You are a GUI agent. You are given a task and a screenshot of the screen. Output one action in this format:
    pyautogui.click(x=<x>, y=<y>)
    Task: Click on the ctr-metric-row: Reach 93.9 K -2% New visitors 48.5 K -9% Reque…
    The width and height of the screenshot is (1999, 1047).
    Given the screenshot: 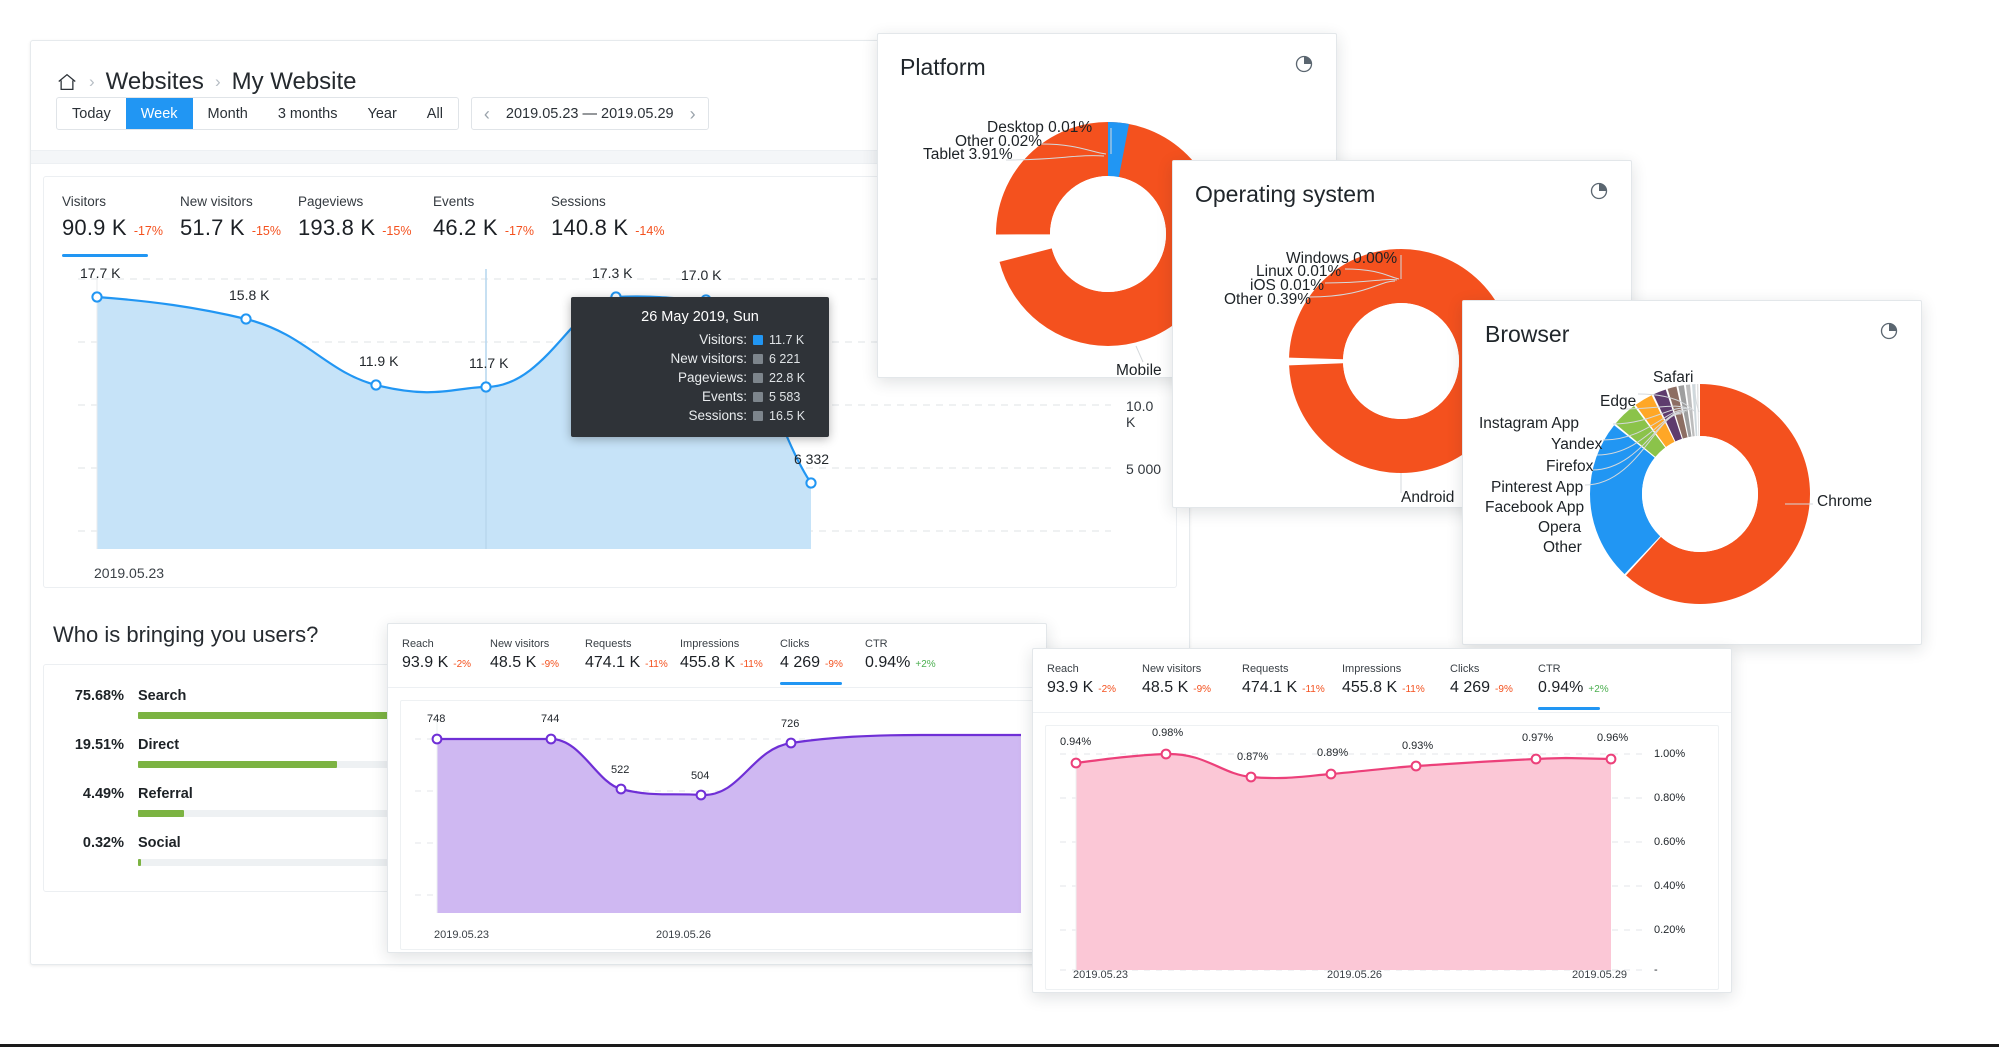 What is the action you would take?
    pyautogui.click(x=1382, y=679)
    